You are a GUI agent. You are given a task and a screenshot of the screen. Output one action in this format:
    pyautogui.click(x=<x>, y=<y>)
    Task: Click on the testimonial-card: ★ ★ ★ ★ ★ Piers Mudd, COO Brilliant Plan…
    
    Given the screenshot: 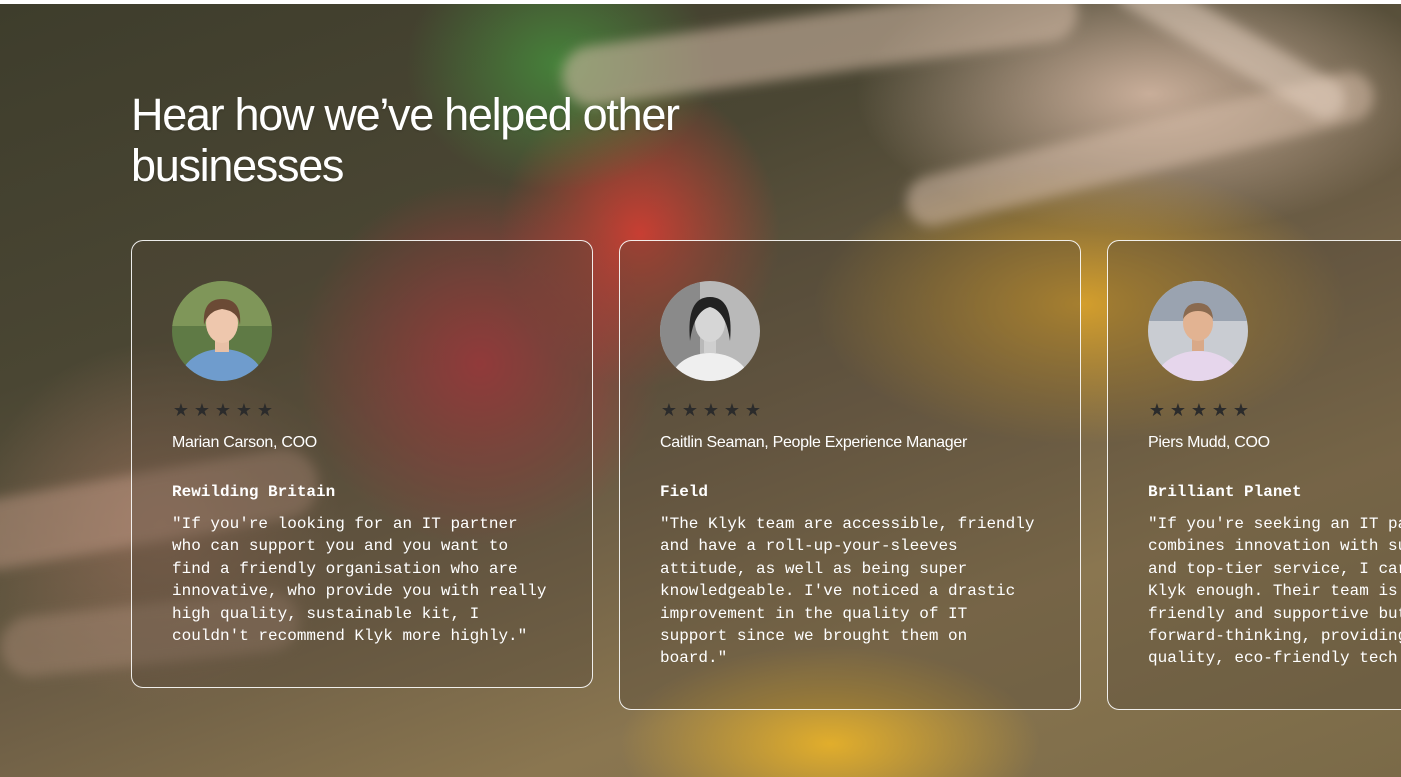 What is the action you would take?
    pyautogui.click(x=1254, y=475)
    